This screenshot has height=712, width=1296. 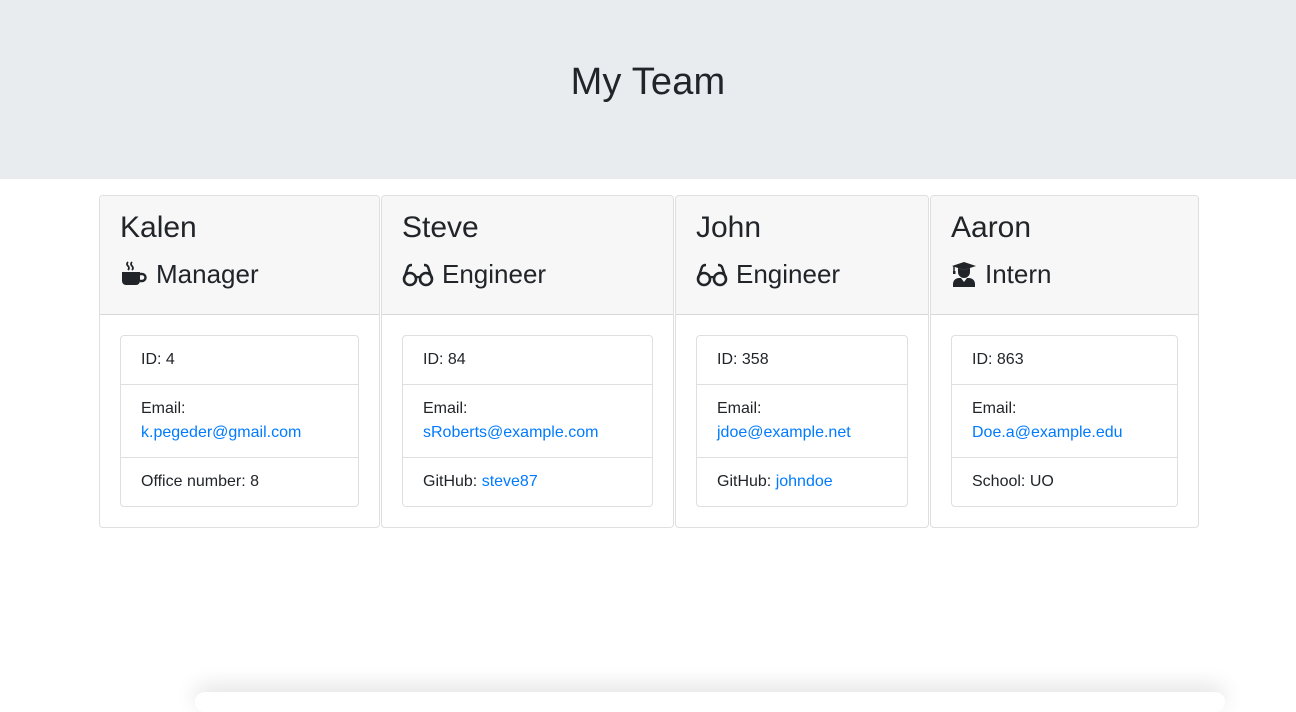 I want to click on employee-email-row: Email: jdoe@example.net, so click(x=802, y=421).